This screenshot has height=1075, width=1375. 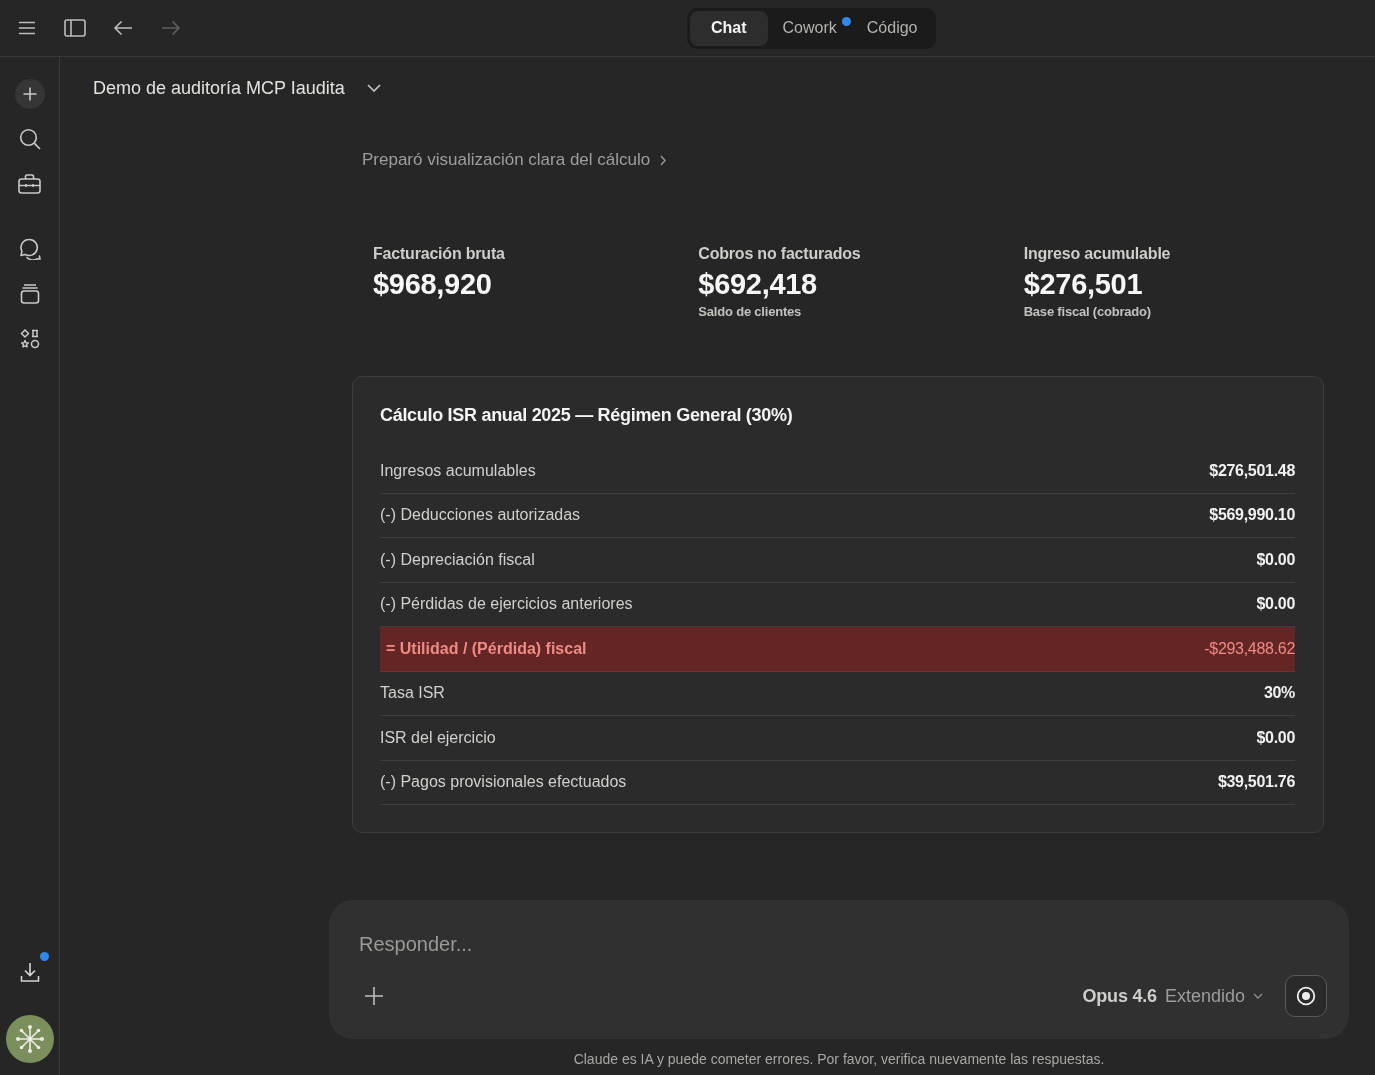 I want to click on chevron-right-icon, so click(x=663, y=160).